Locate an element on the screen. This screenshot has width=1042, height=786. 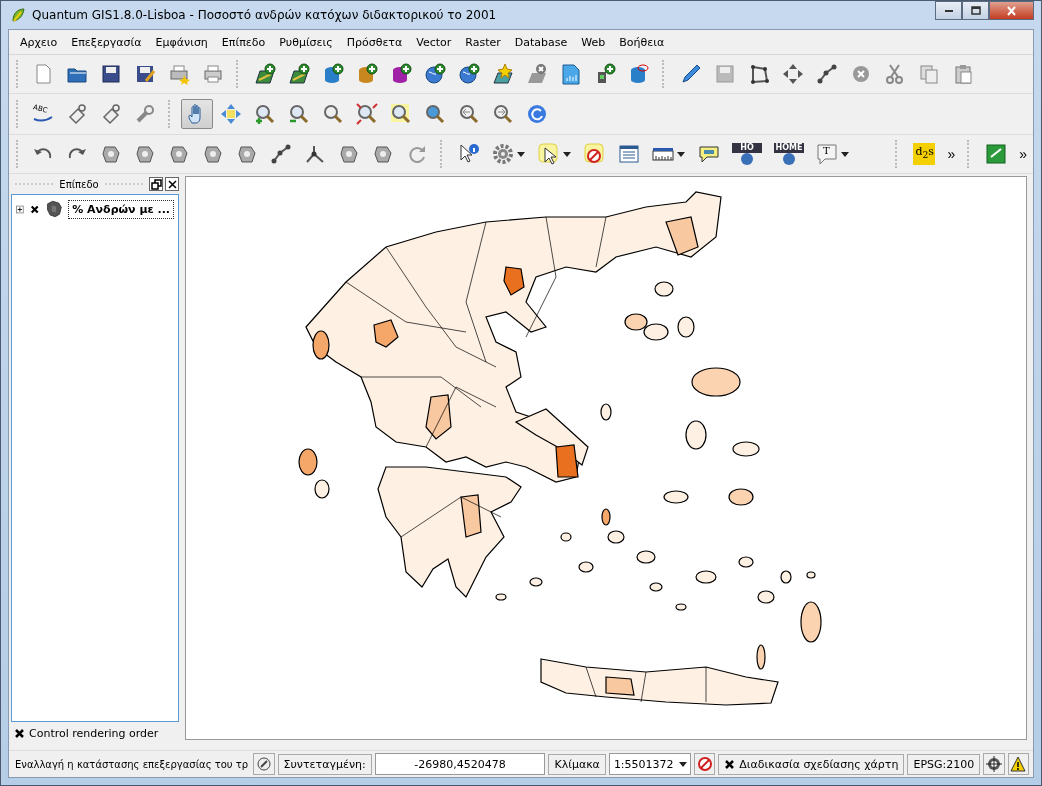
table-icon is located at coordinates (629, 154).